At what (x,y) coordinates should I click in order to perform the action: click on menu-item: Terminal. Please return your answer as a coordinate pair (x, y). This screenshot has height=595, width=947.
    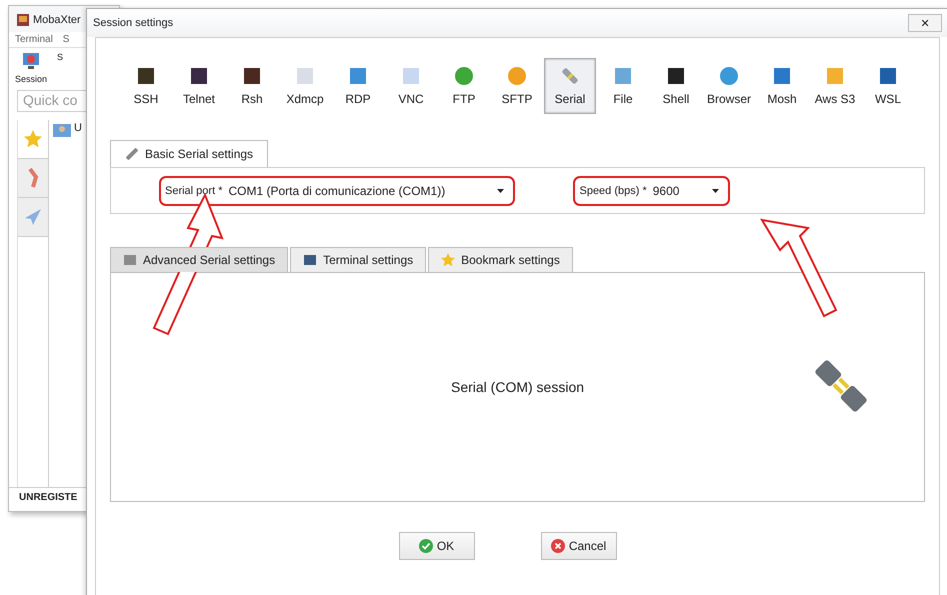
    Looking at the image, I should click on (34, 39).